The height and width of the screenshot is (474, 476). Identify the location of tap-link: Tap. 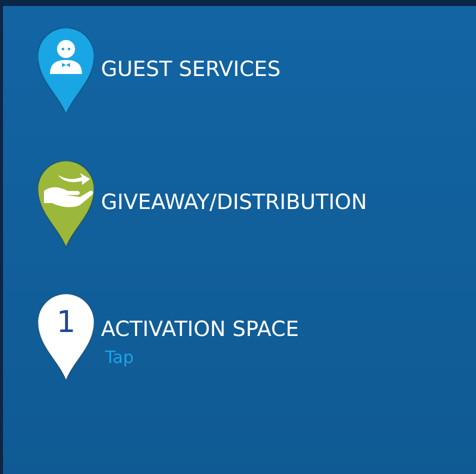
(119, 359).